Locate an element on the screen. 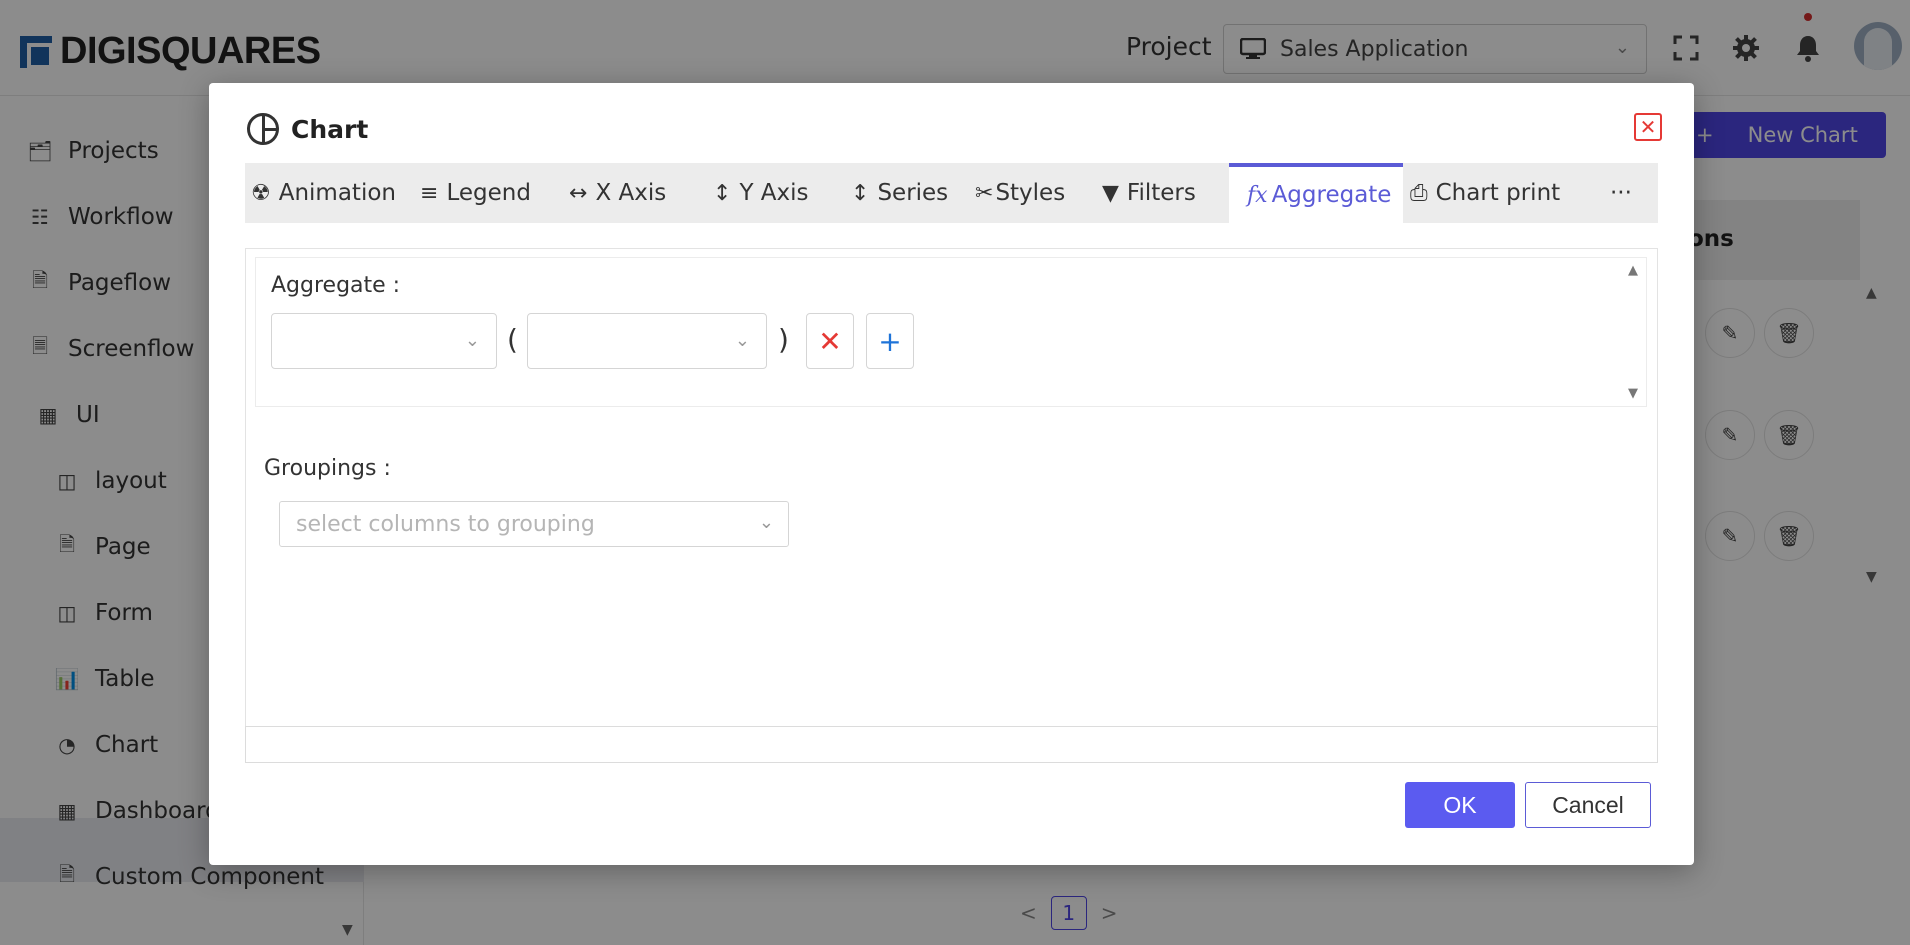  tab-y-axis: ↕ Y Axis is located at coordinates (773, 193).